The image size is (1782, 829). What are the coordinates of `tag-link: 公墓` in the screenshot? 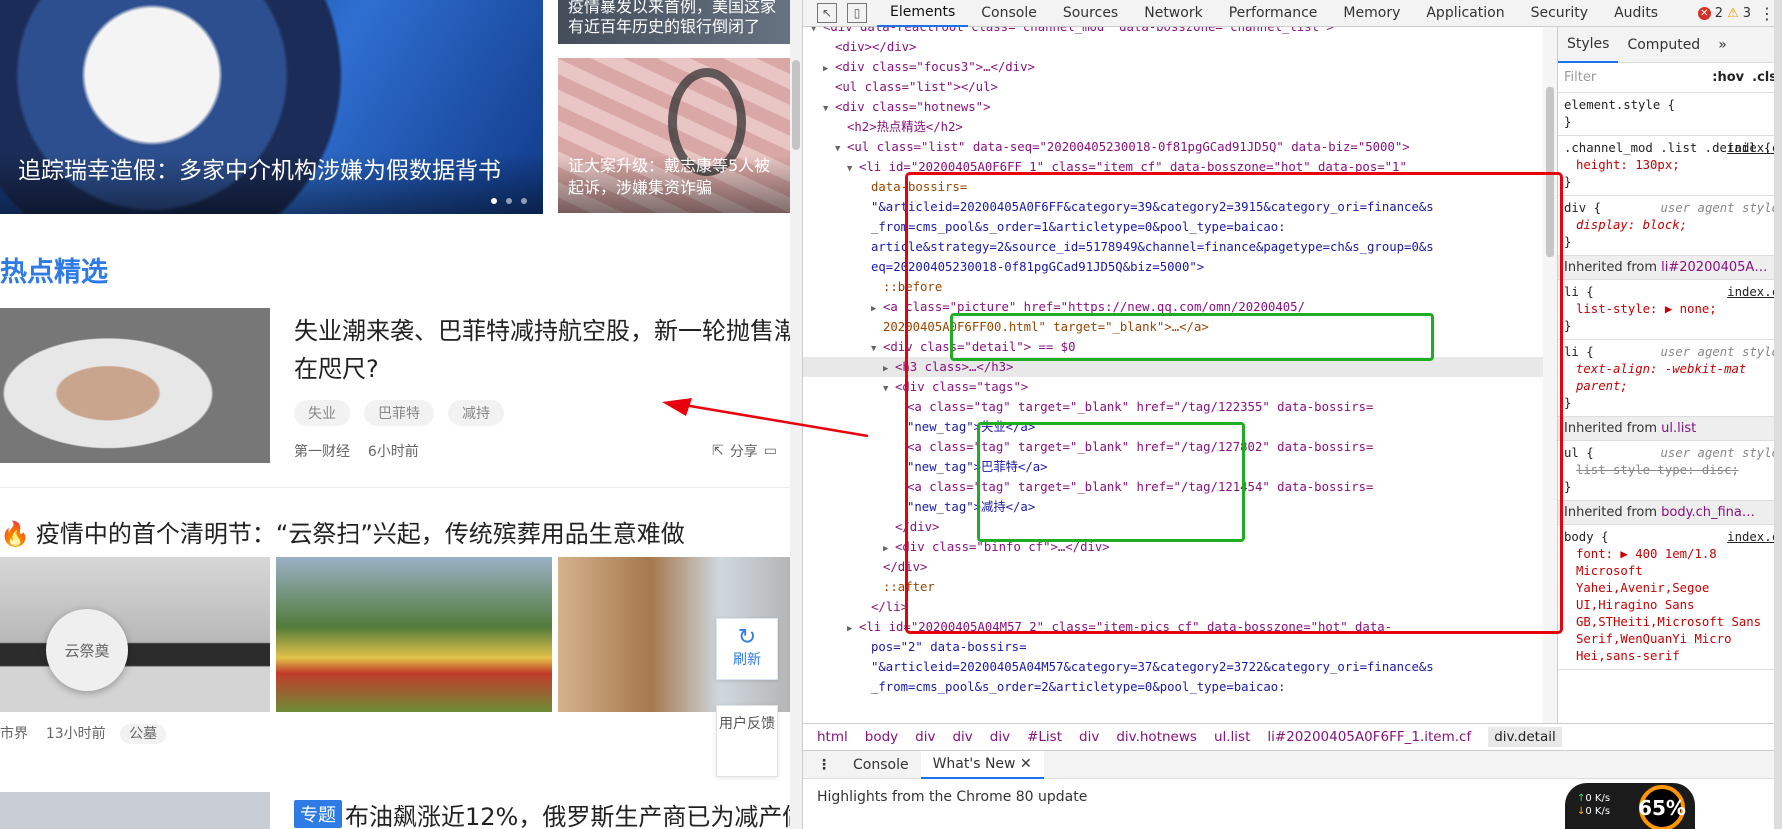 It's located at (143, 734).